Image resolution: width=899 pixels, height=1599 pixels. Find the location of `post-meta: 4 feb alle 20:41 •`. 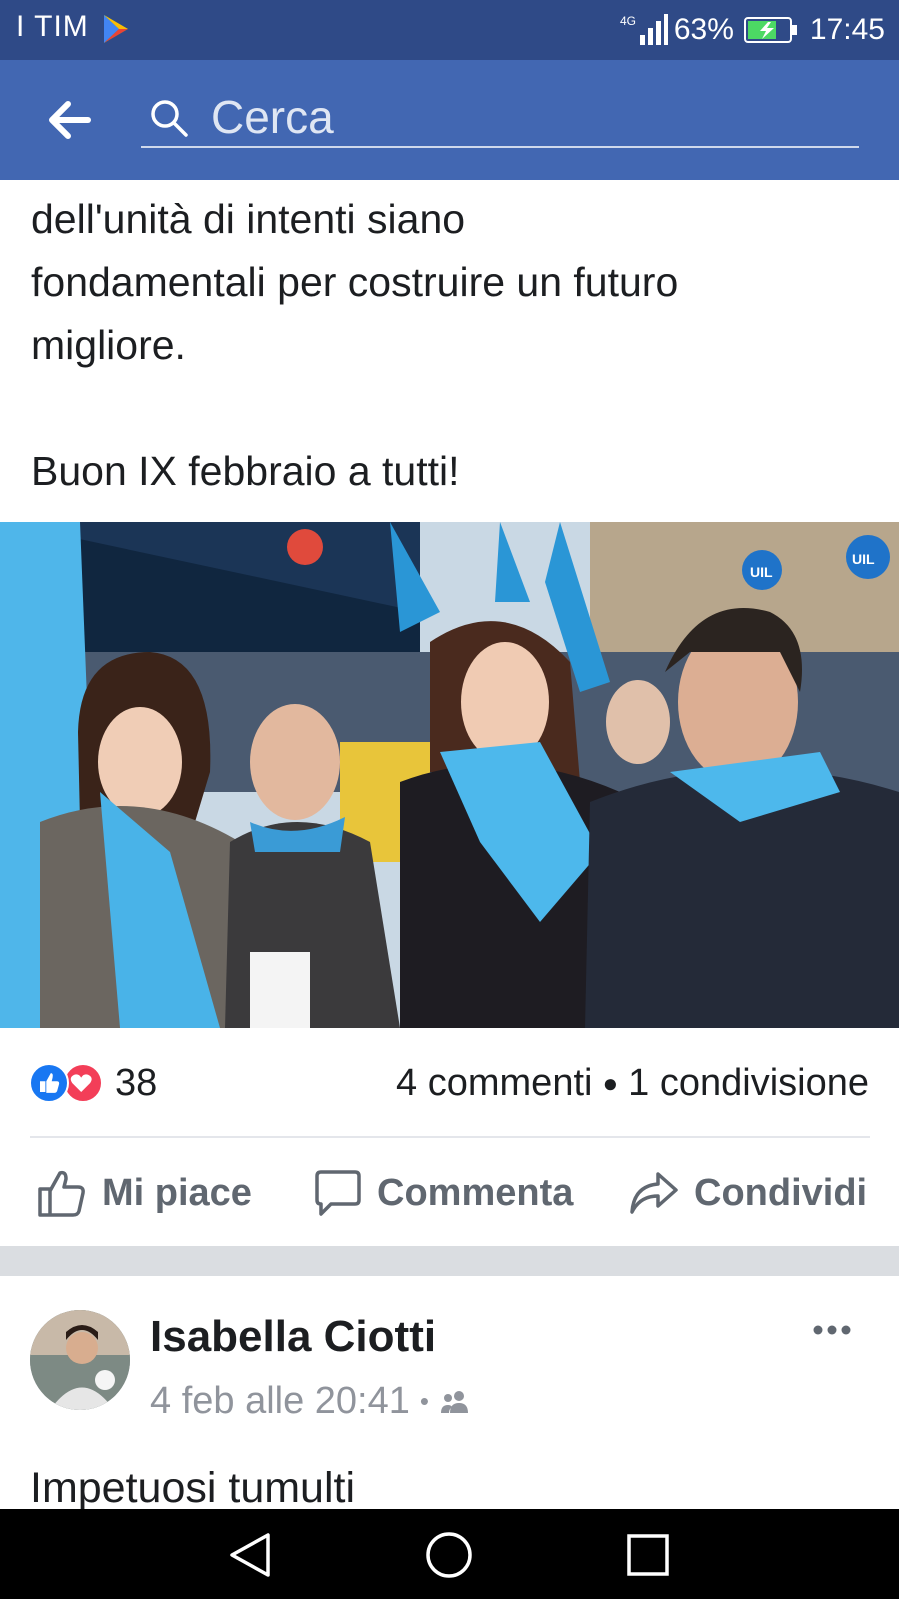

post-meta: 4 feb alle 20:41 • is located at coordinates (310, 1401).